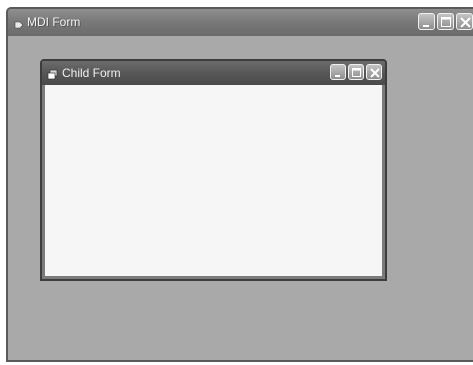  I want to click on form-icon, so click(19, 23).